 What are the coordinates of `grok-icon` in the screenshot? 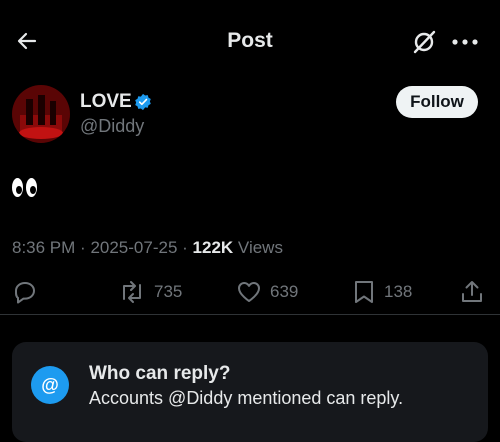 It's located at (424, 42).